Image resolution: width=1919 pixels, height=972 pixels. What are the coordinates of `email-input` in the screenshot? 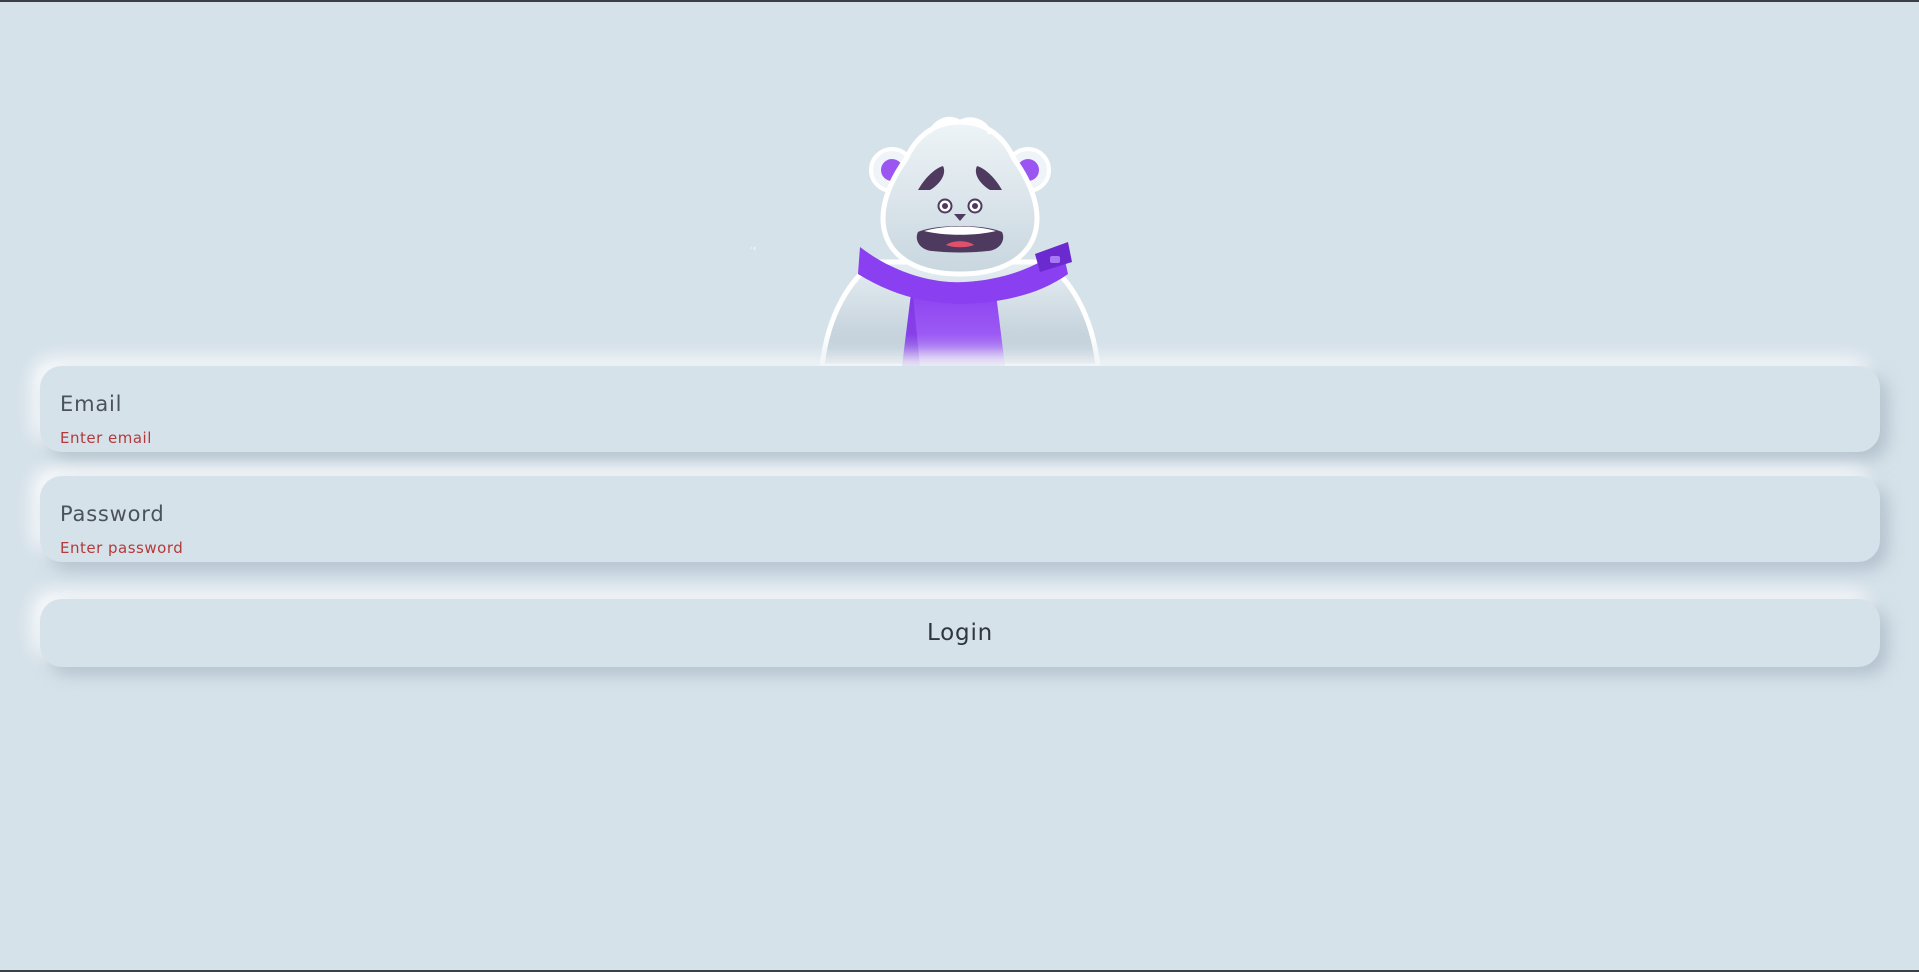 It's located at (960, 397).